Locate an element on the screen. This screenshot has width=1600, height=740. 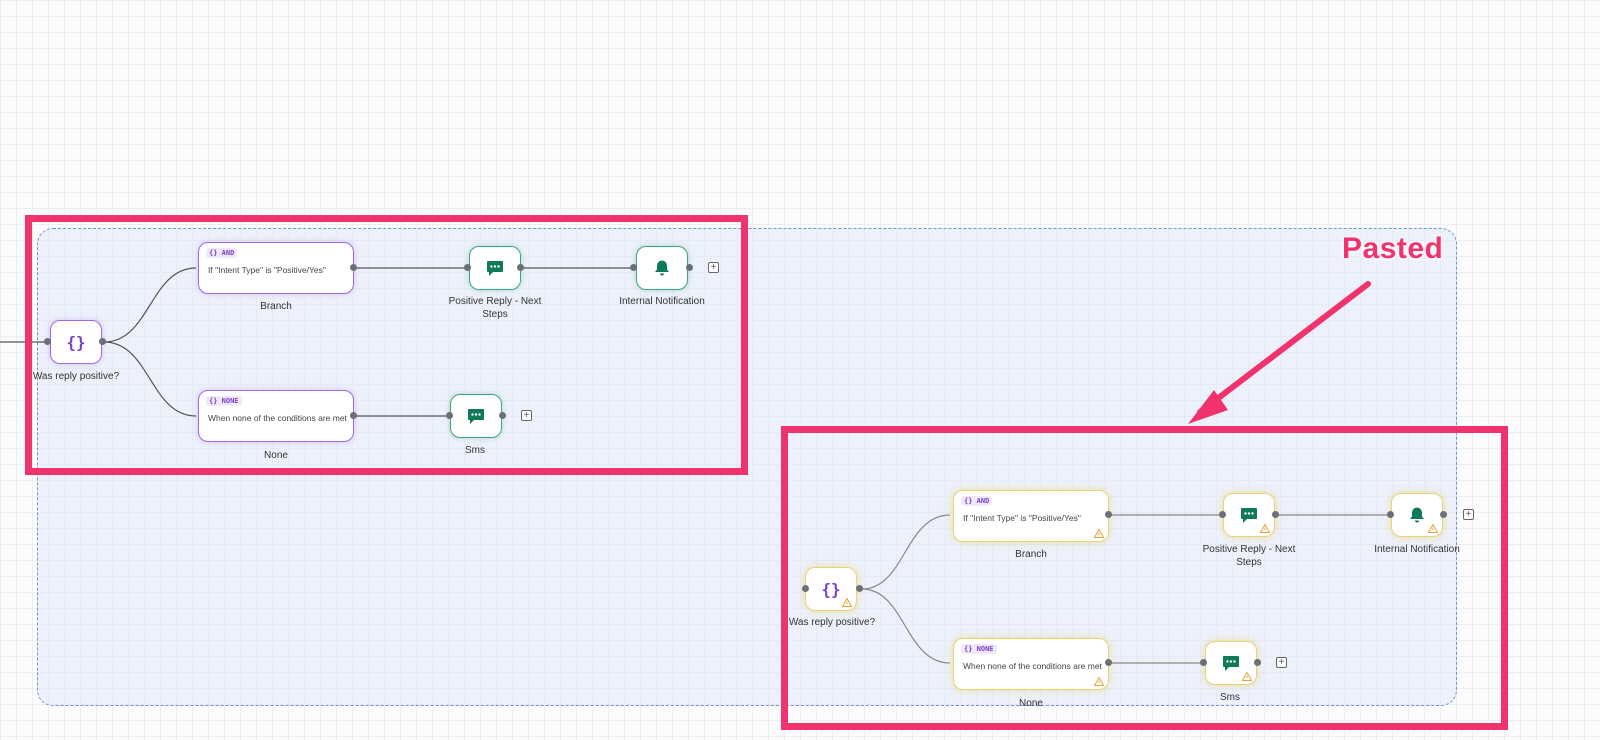
pasted-condition-node-label: Was reply positive? is located at coordinates (832, 622).